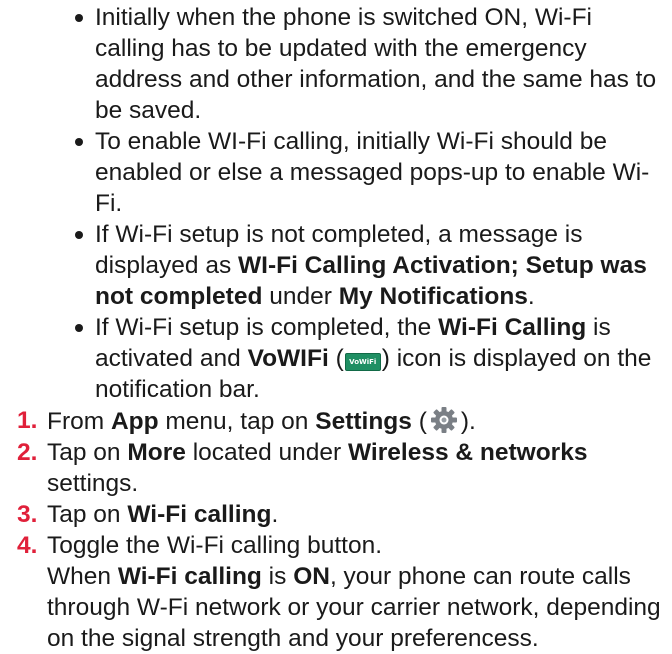  Describe the element at coordinates (468, 452) in the screenshot. I see `wireless-networks-label: Wireless & networks` at that location.